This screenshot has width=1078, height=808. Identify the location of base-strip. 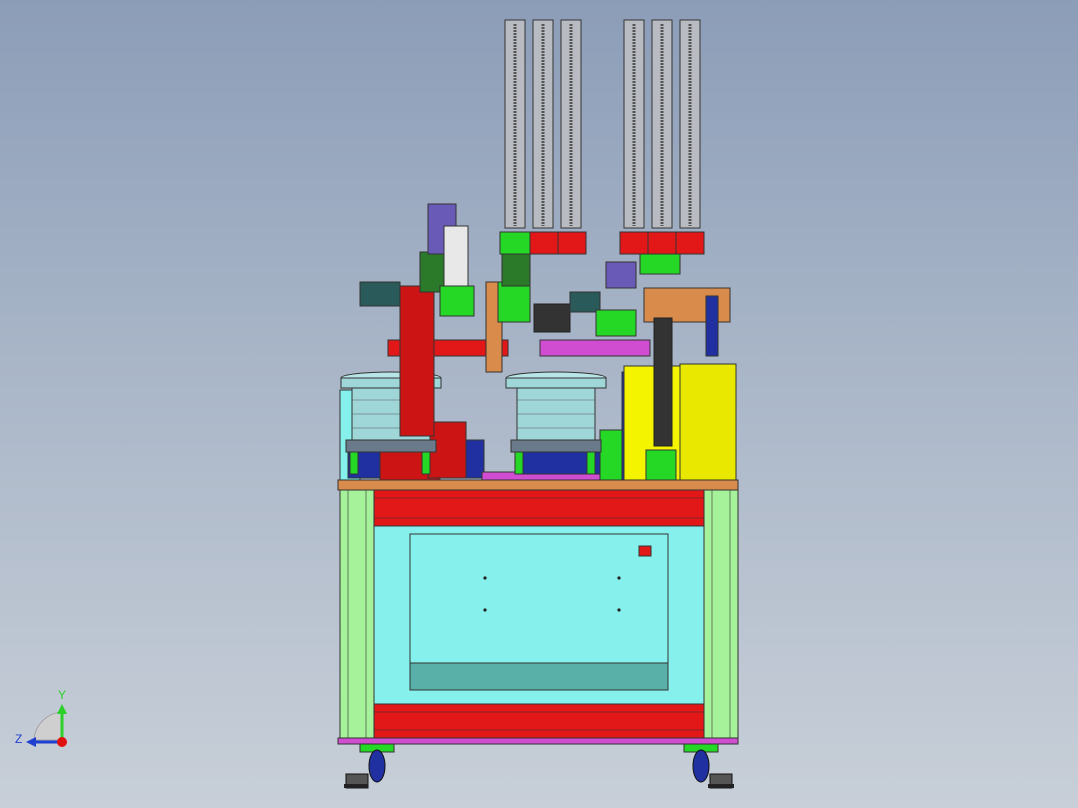
(538, 741).